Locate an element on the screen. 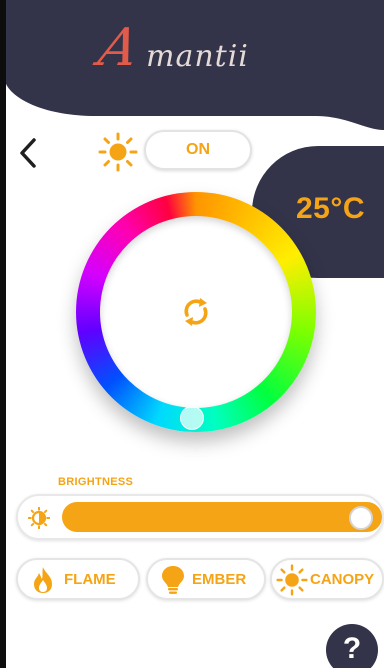 The height and width of the screenshot is (668, 384). brightness-icon is located at coordinates (39, 518).